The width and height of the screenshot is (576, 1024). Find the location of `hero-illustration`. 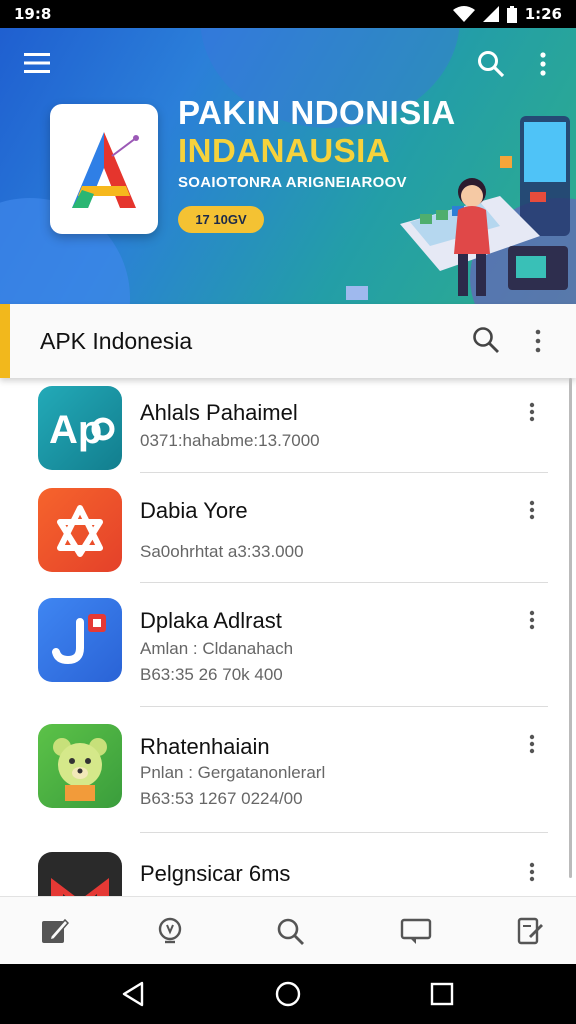

hero-illustration is located at coordinates (458, 208).